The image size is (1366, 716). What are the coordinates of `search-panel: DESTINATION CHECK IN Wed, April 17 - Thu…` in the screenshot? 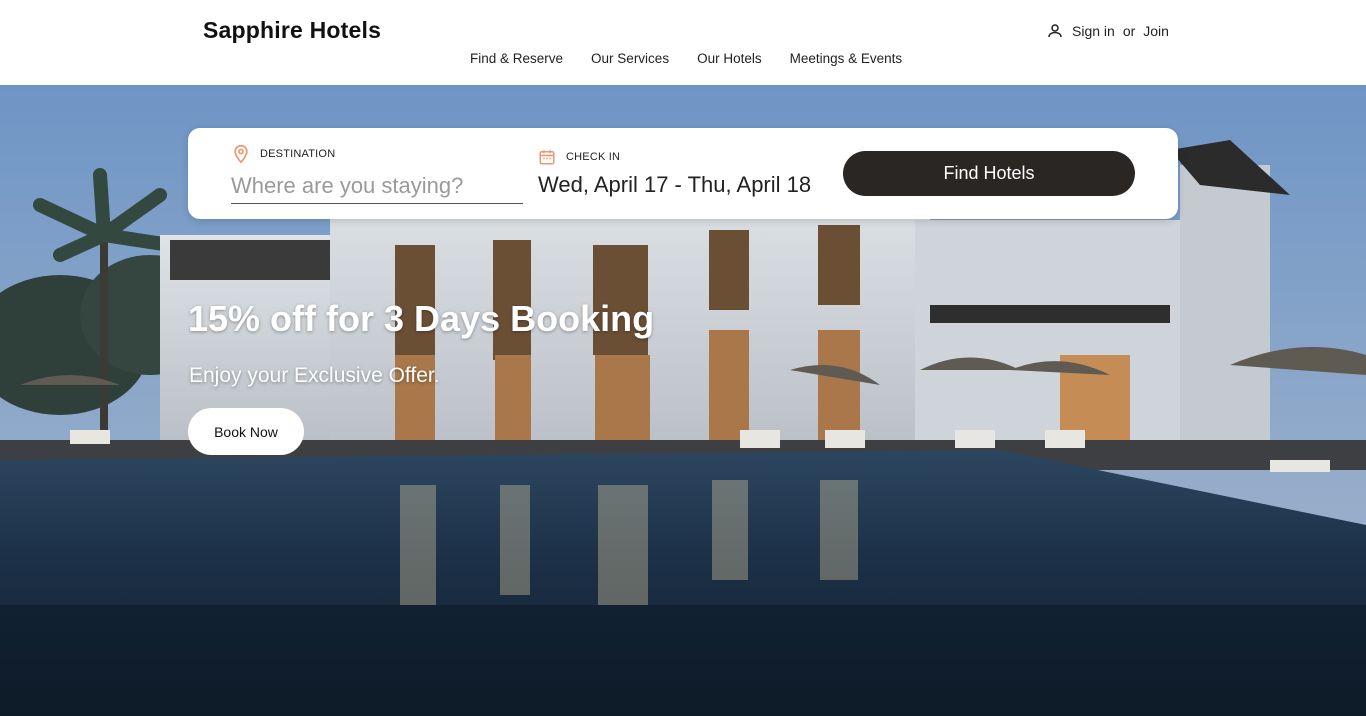 It's located at (683, 173).